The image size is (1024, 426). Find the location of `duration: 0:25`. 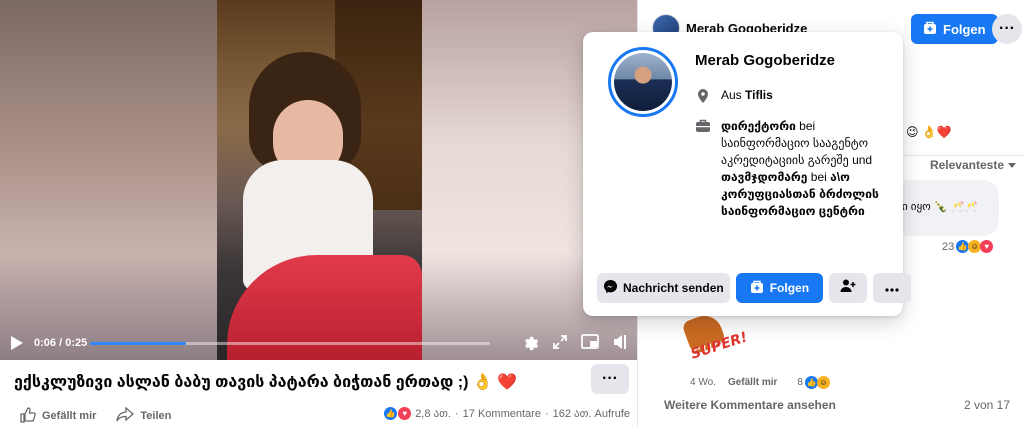

duration: 0:25 is located at coordinates (76, 343).